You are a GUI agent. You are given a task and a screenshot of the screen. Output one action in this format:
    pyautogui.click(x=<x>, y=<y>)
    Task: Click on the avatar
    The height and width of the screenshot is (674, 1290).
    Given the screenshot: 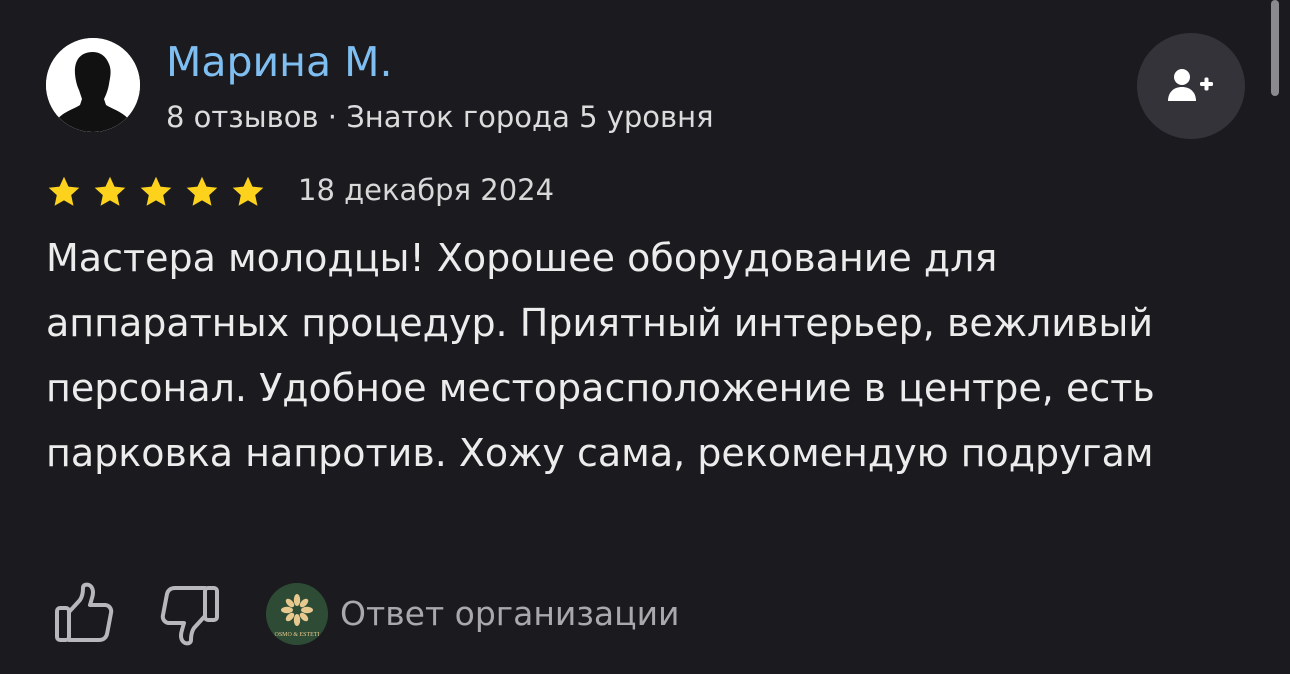 What is the action you would take?
    pyautogui.click(x=93, y=85)
    